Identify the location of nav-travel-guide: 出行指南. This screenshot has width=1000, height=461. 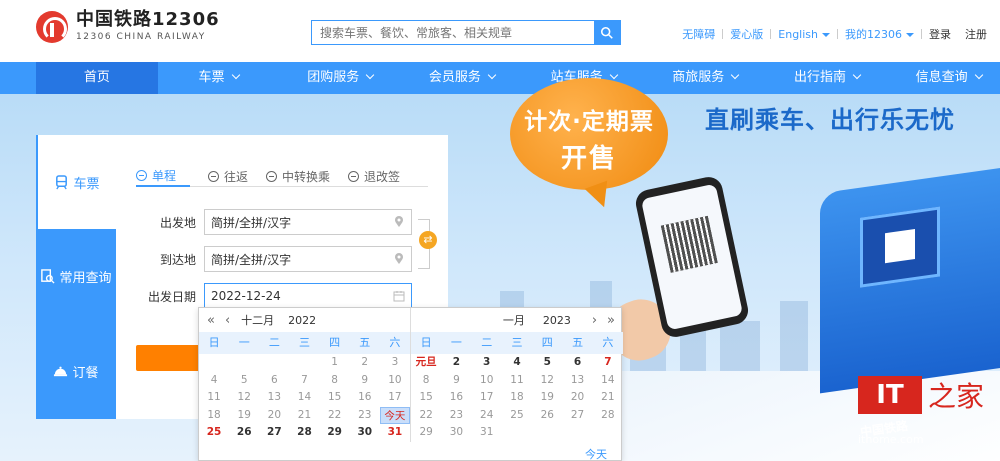
(827, 78).